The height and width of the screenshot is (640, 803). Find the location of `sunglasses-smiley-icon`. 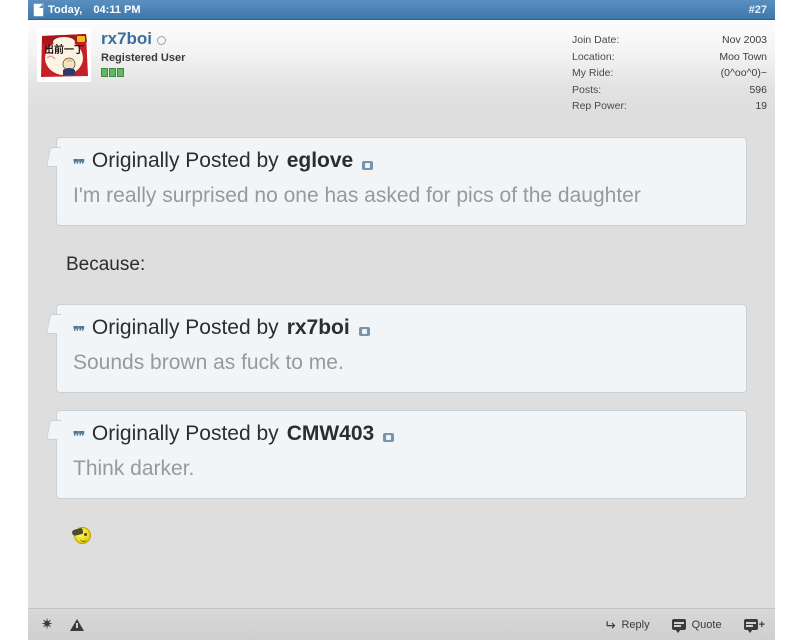

sunglasses-smiley-icon is located at coordinates (81, 535).